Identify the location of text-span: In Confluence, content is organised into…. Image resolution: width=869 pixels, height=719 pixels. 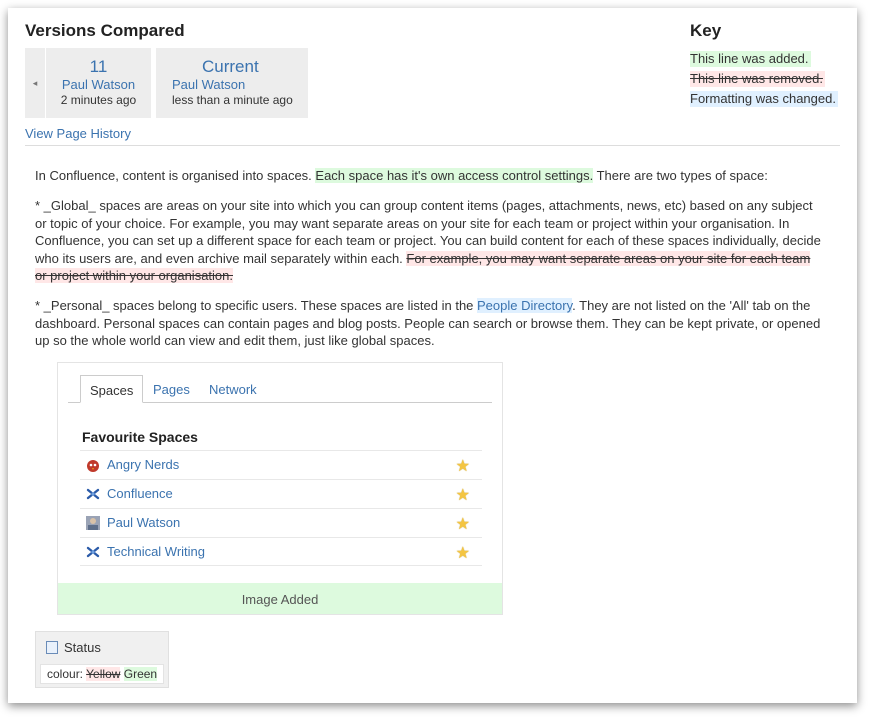
(175, 175).